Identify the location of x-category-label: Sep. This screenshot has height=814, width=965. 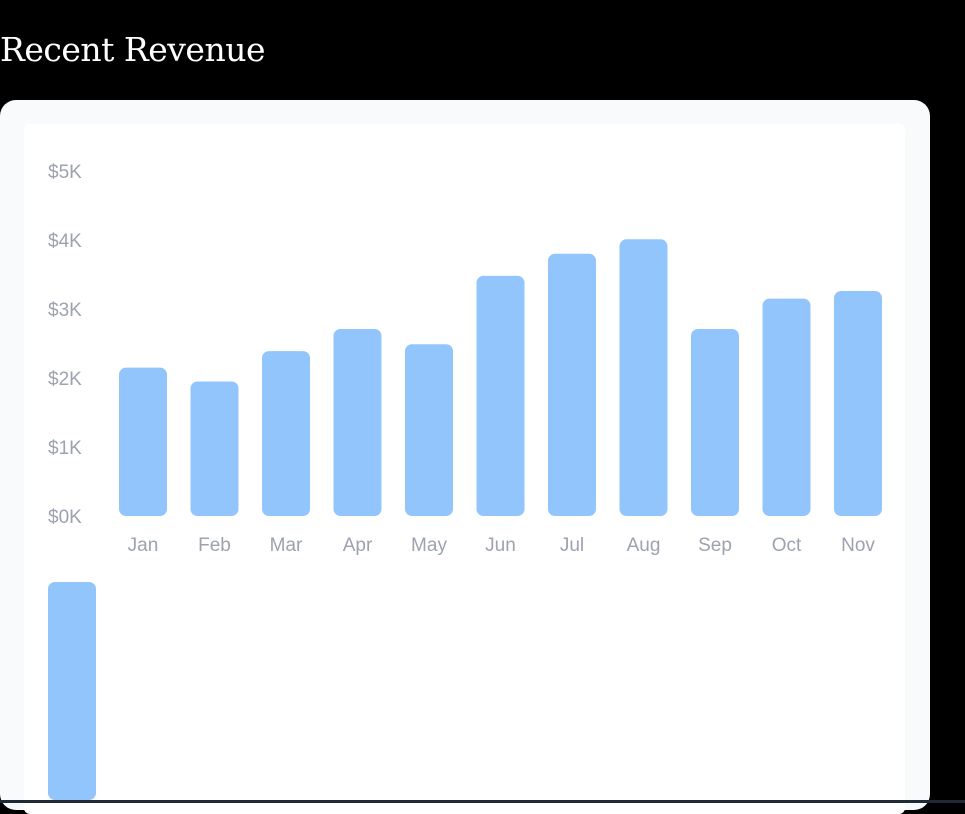
(715, 545).